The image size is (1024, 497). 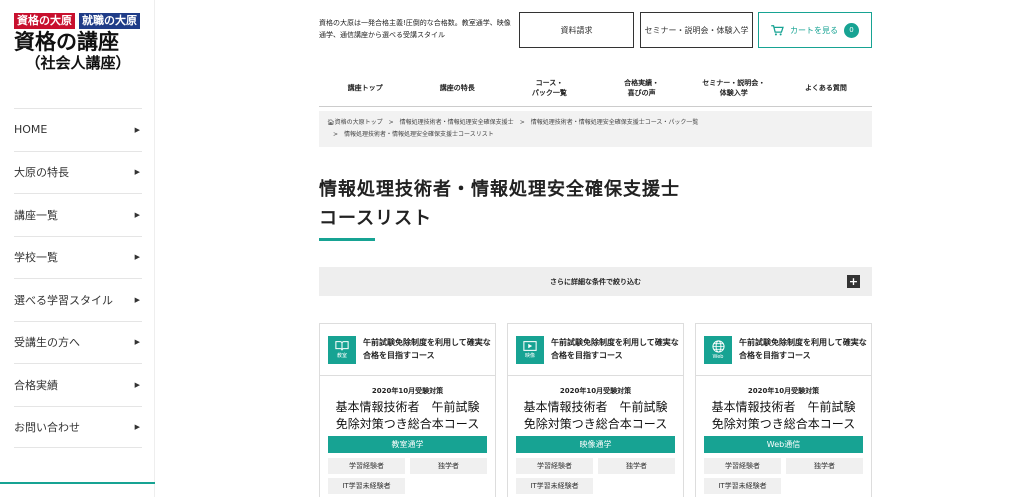 I want to click on sidebar-item-schools: 学校一覧 ▶, so click(x=78, y=257).